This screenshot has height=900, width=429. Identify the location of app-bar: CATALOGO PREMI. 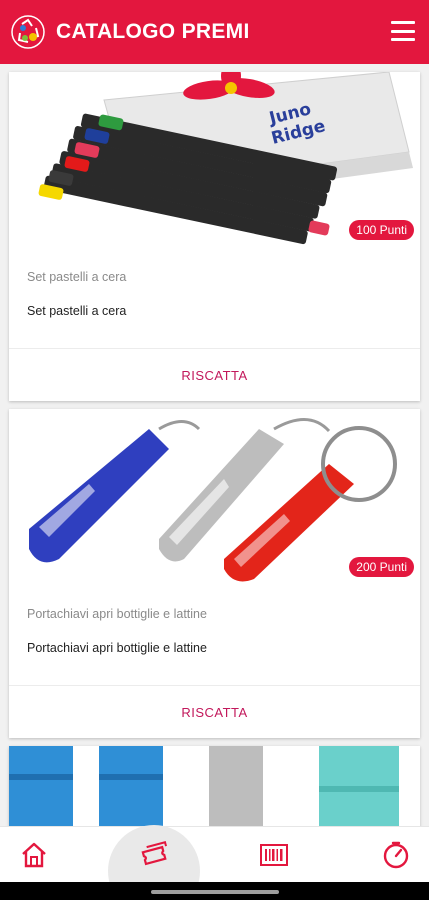
(214, 32).